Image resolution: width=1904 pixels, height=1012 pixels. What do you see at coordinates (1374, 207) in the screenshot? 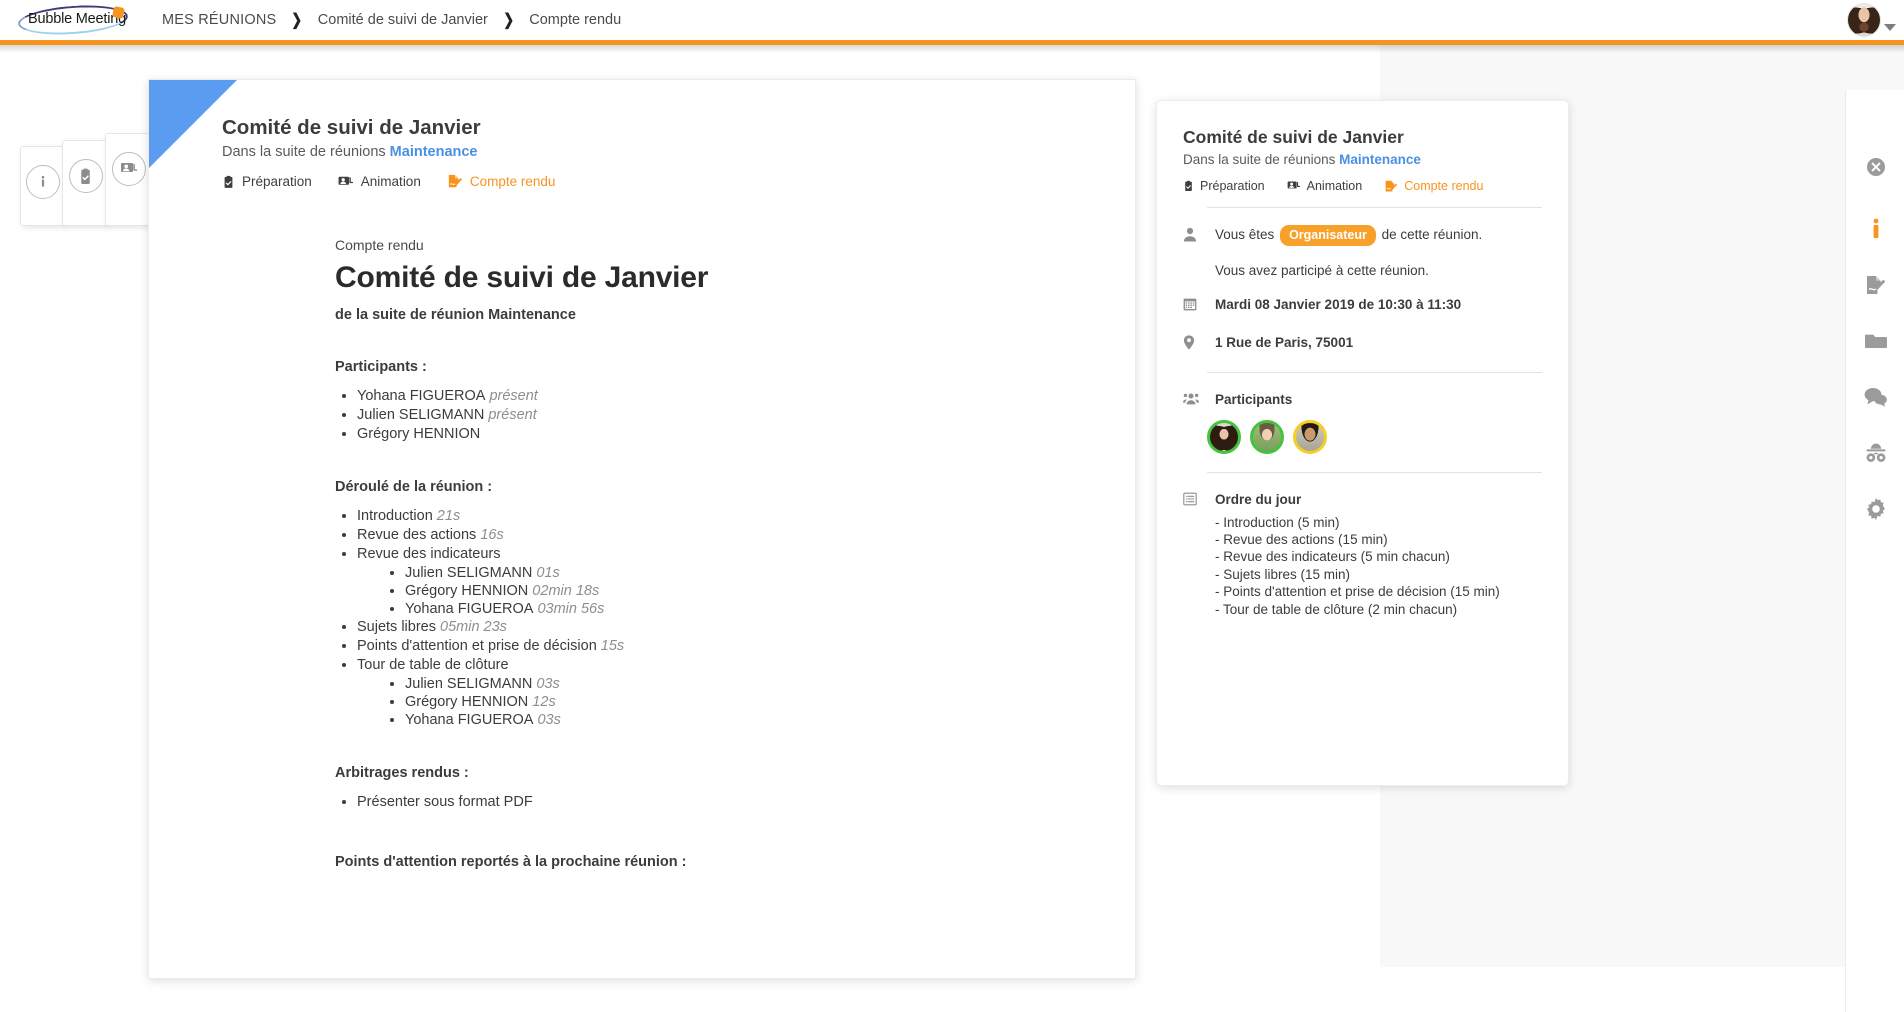
I see `panel-divider` at bounding box center [1374, 207].